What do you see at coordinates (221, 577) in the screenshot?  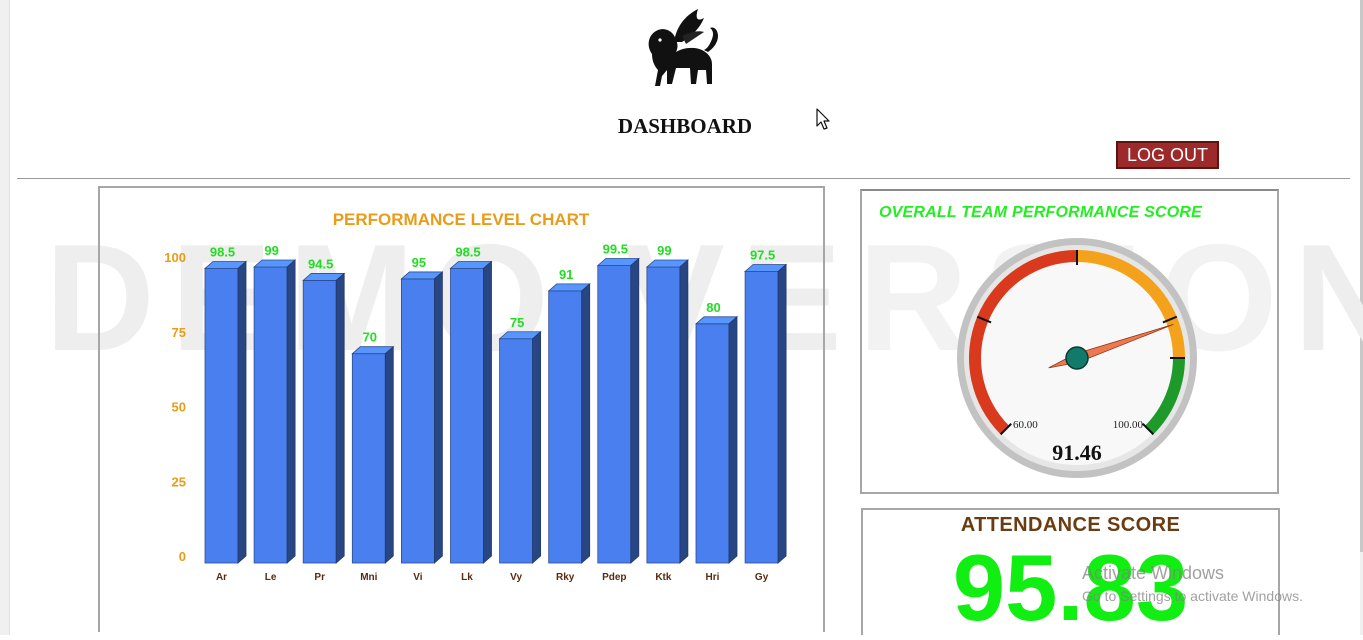 I see `x-tick-label: Ar` at bounding box center [221, 577].